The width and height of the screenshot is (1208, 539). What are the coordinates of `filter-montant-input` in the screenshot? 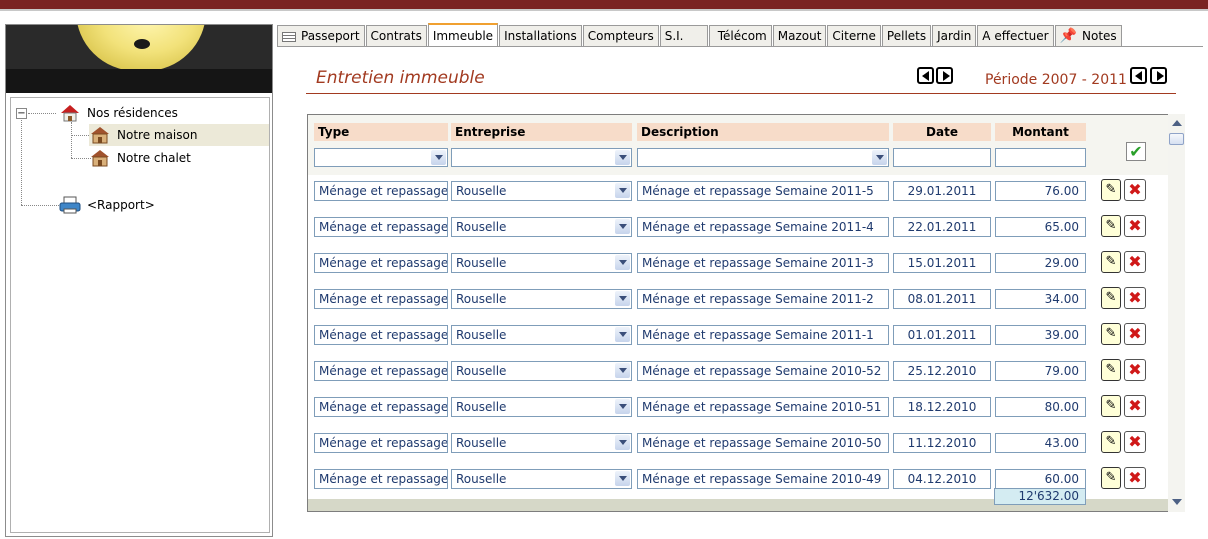 It's located at (1040, 157).